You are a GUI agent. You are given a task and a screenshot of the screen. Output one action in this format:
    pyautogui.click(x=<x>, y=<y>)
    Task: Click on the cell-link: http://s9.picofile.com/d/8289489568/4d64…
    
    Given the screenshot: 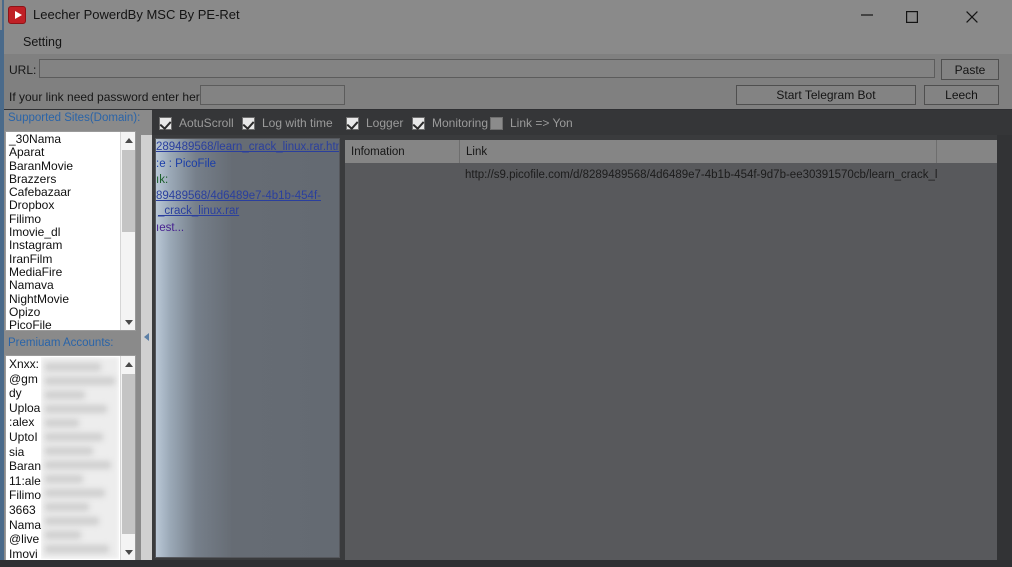 What is the action you would take?
    pyautogui.click(x=701, y=174)
    